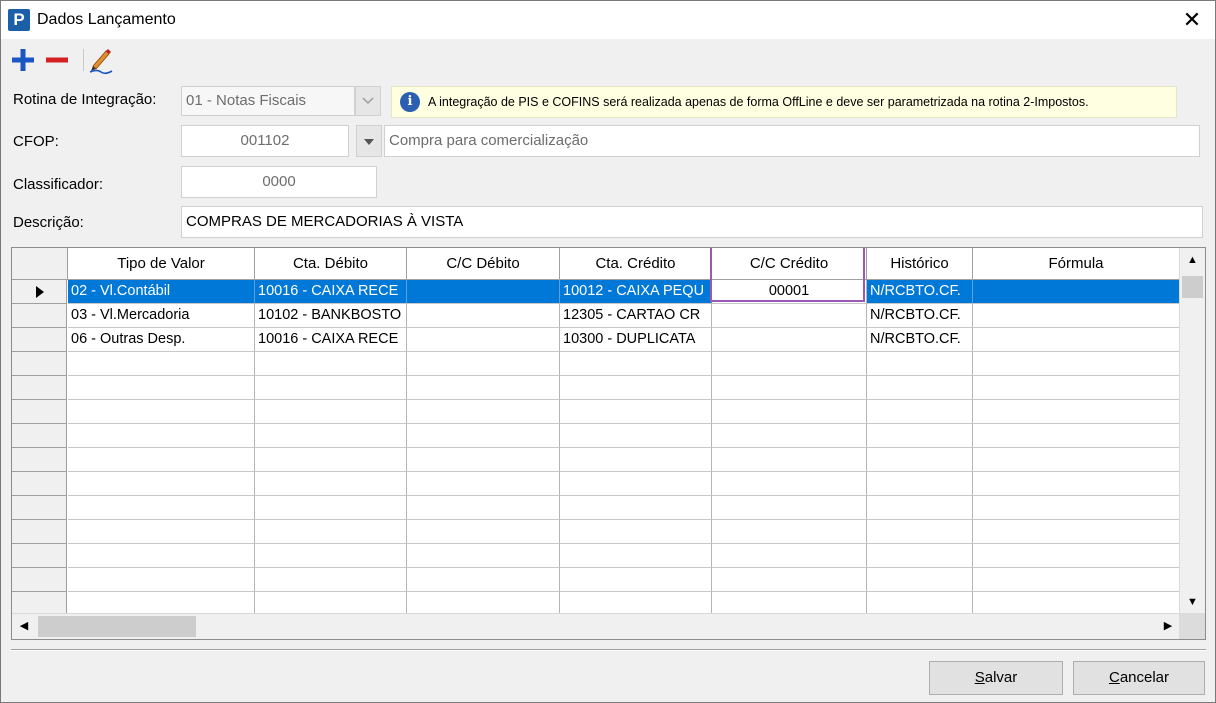 The width and height of the screenshot is (1216, 703). What do you see at coordinates (117, 626) in the screenshot?
I see `horizontal-scroll-thumb` at bounding box center [117, 626].